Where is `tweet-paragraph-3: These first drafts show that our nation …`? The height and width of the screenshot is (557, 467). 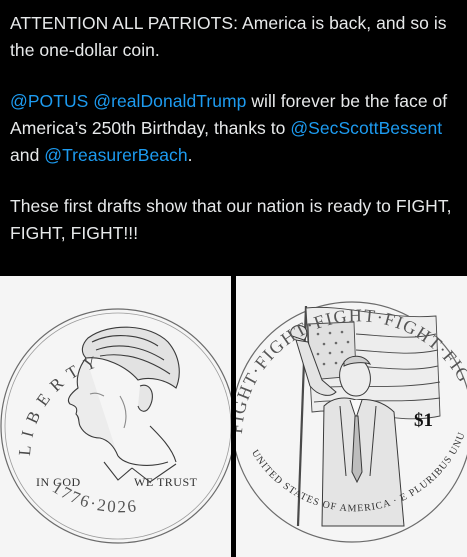
tweet-paragraph-3: These first drafts show that our nation … is located at coordinates (236, 220).